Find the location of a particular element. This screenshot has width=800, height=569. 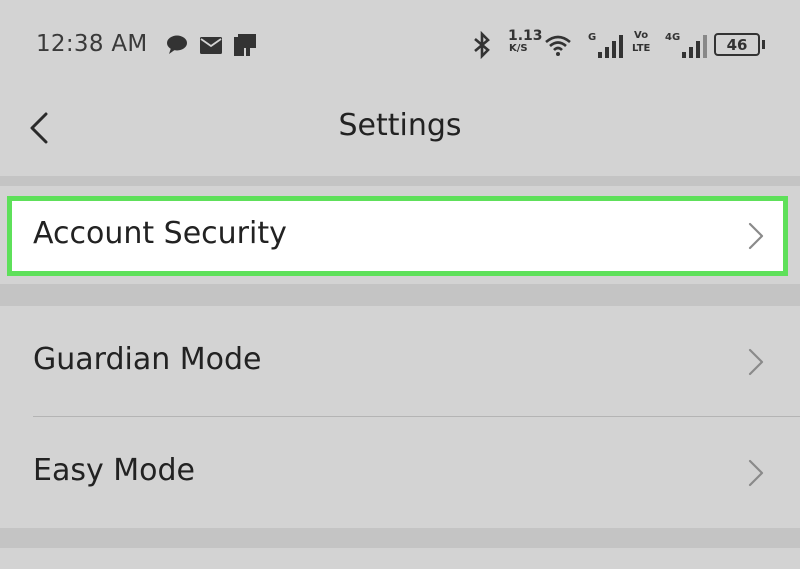

settings-item-label: Account Security is located at coordinates (160, 233).